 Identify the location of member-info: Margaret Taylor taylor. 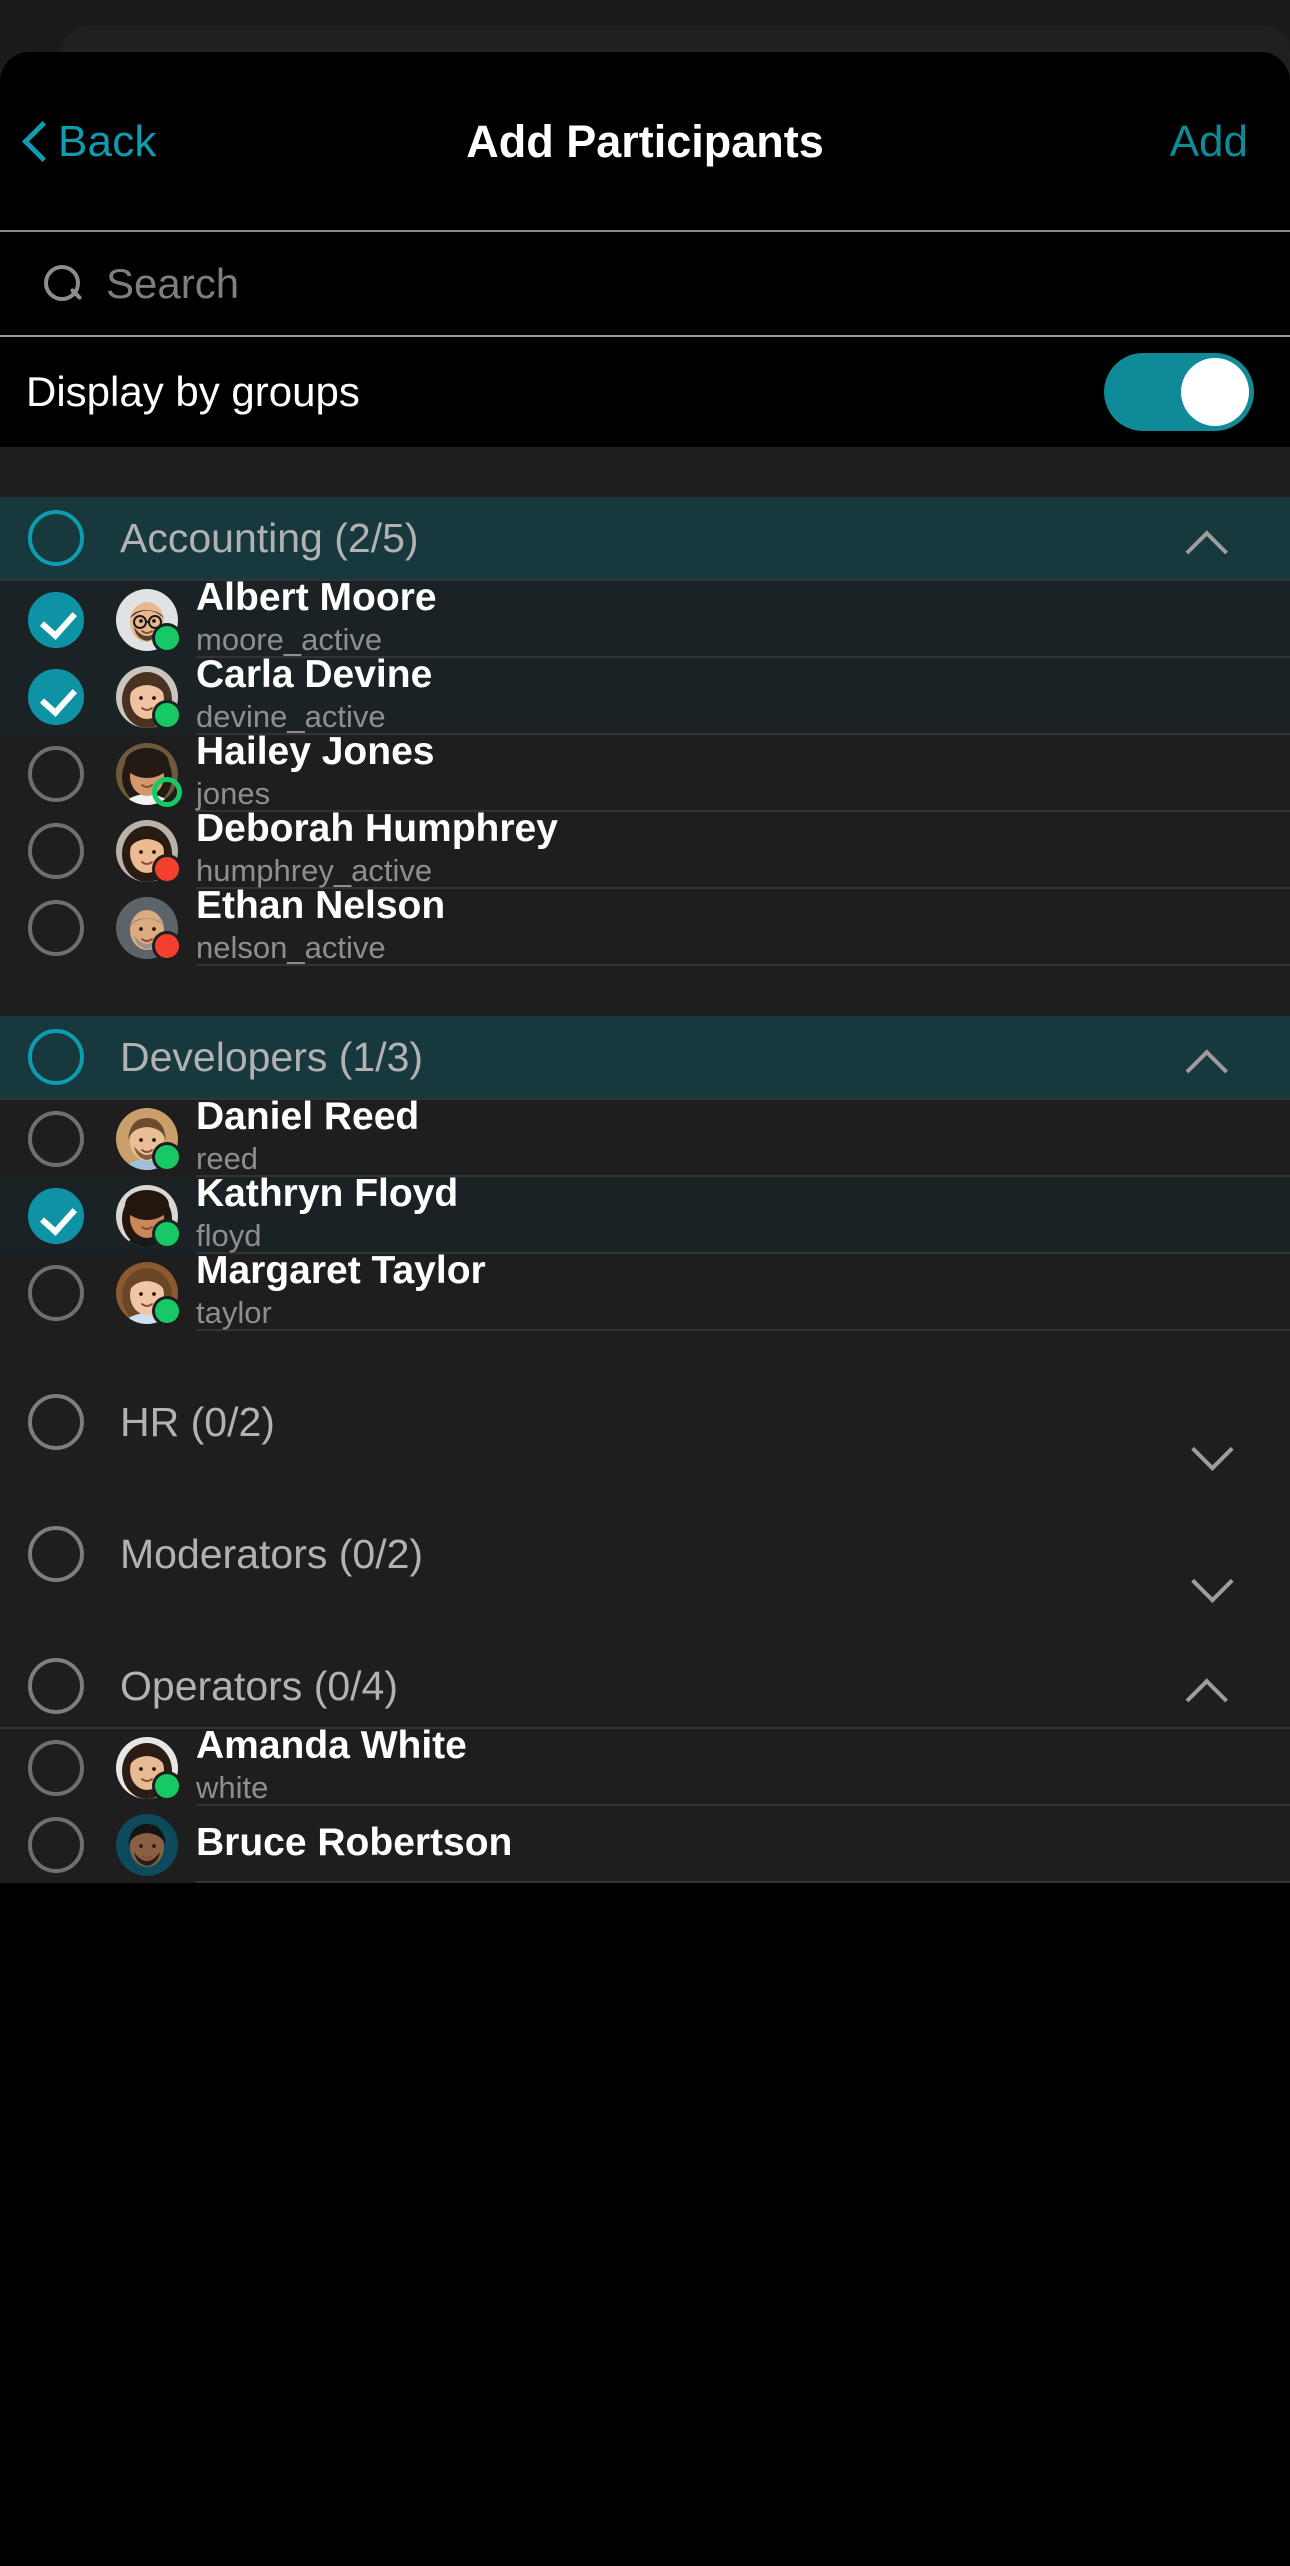
(743, 1289).